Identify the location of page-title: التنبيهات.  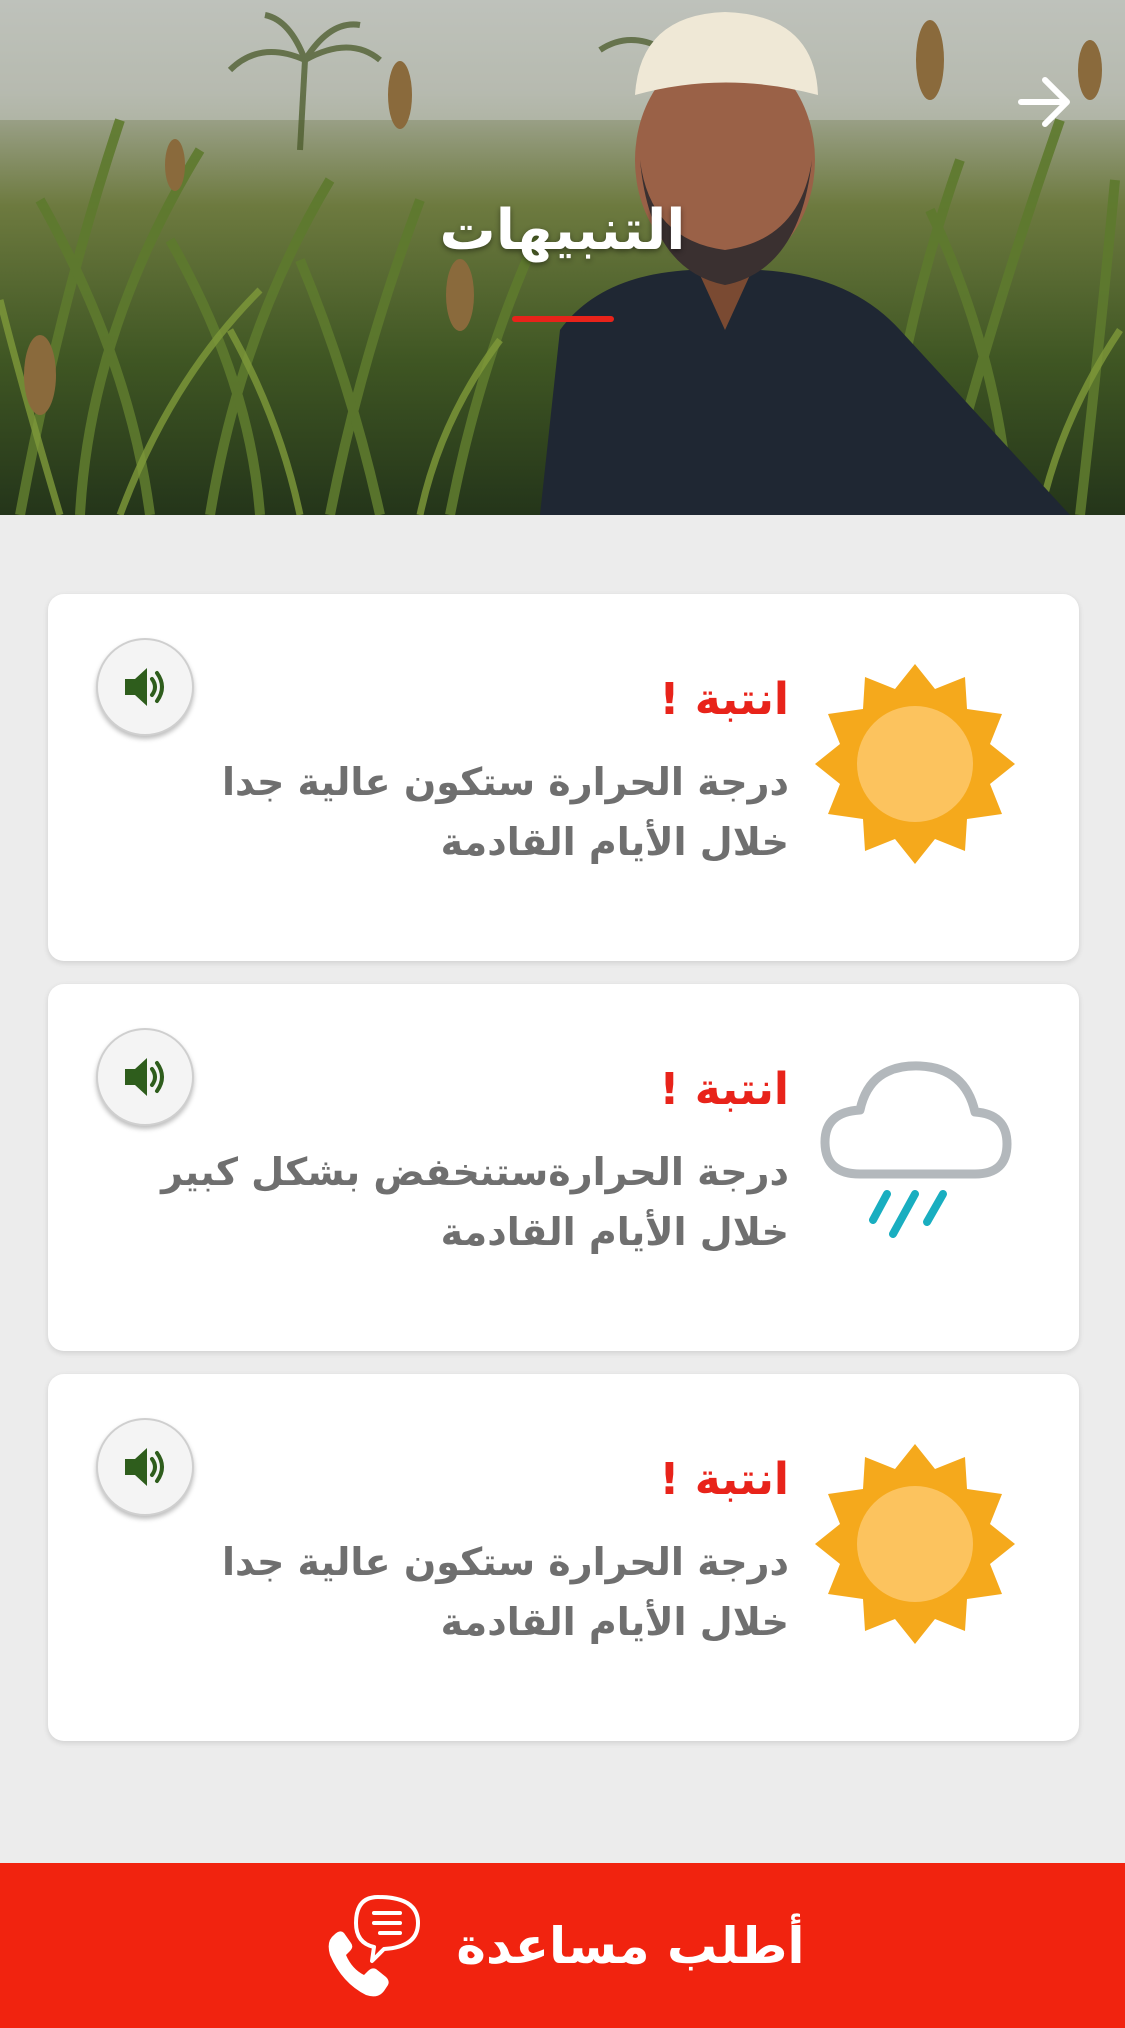
(562, 230).